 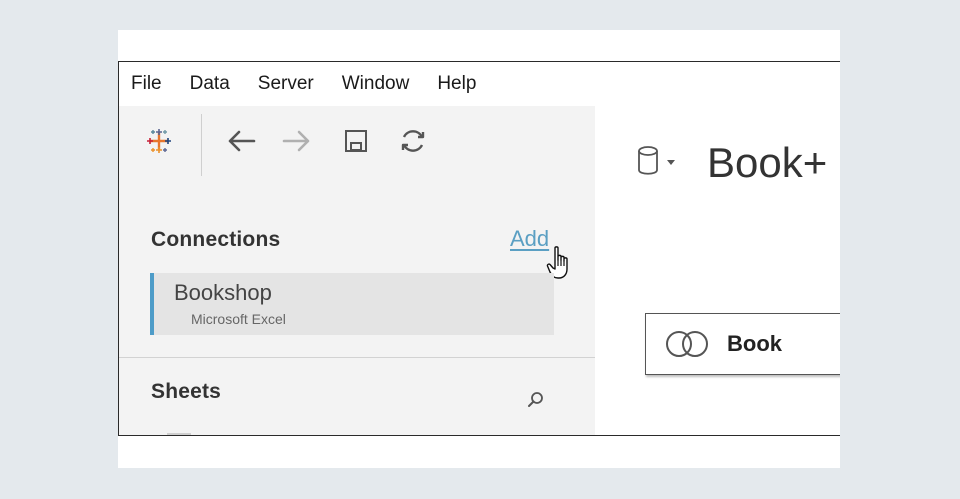 I want to click on toolbar-separator, so click(x=201, y=145).